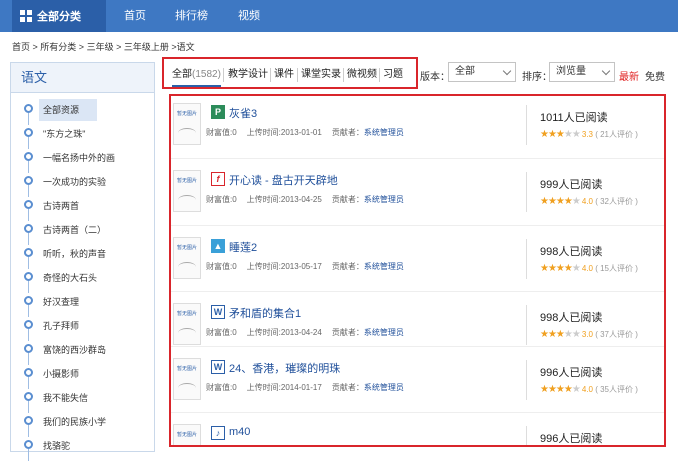 The height and width of the screenshot is (461, 678). I want to click on breadcrumb-home: 首页, so click(21, 47).